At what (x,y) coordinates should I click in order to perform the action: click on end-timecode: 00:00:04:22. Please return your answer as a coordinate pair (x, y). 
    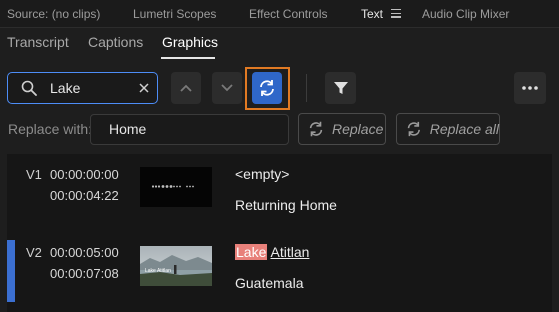
    Looking at the image, I should click on (84, 195).